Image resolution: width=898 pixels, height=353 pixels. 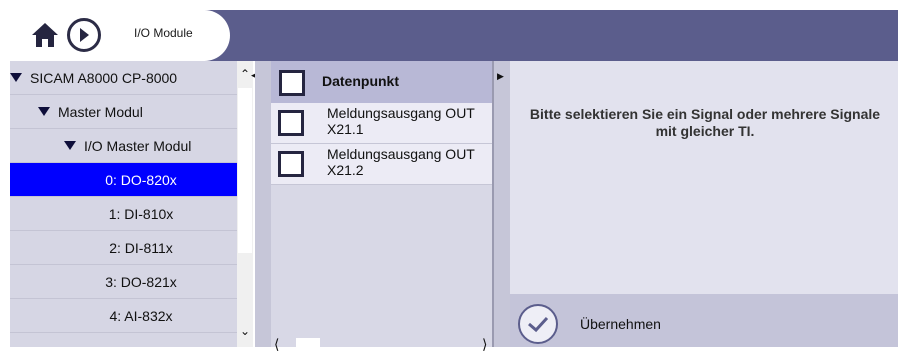 What do you see at coordinates (141, 281) in the screenshot?
I see `tree-item-label: 3: DO-821x` at bounding box center [141, 281].